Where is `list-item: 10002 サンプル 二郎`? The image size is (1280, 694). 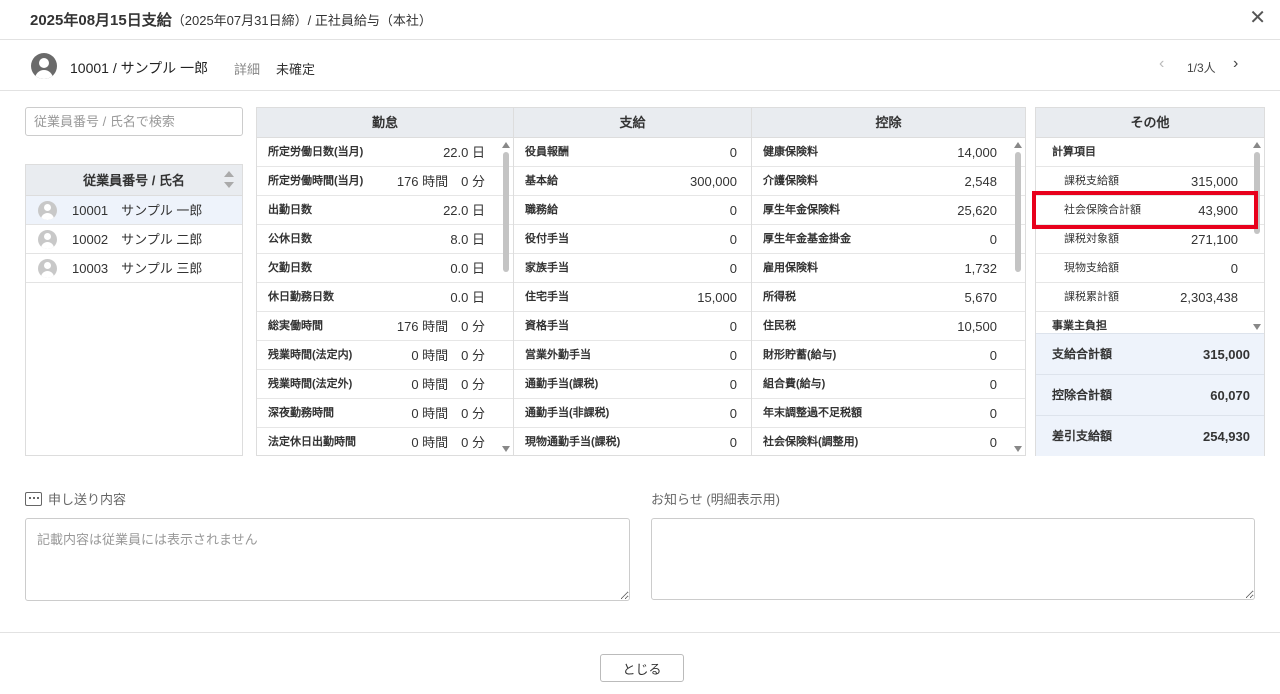 list-item: 10002 サンプル 二郎 is located at coordinates (134, 239).